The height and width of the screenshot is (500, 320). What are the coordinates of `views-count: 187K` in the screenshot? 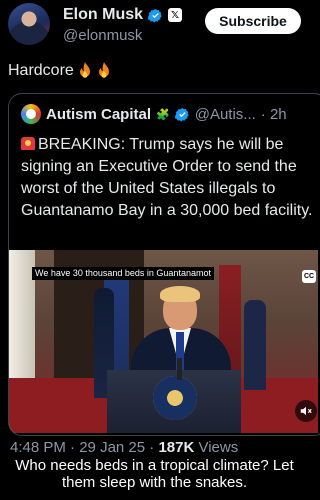 It's located at (176, 447).